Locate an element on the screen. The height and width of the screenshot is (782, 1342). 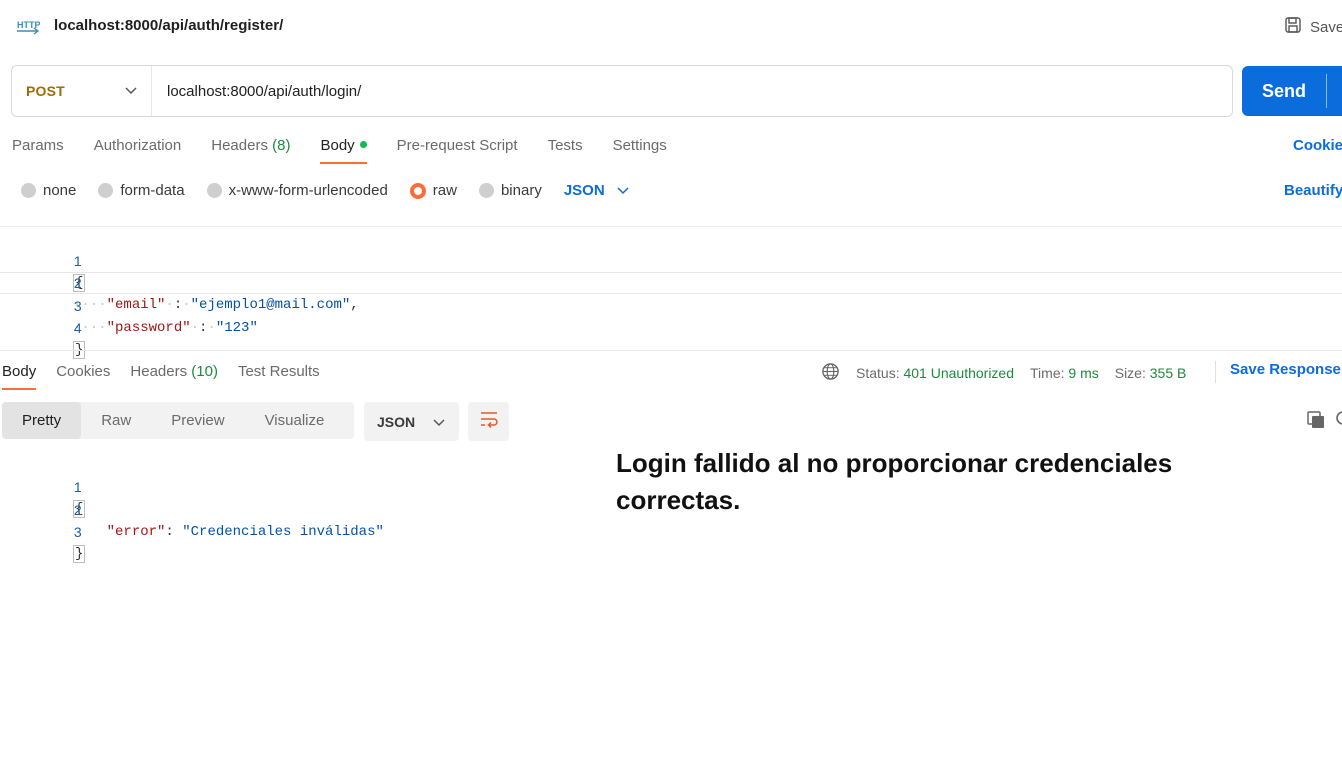
status-value: 401 Unauthorized is located at coordinates (959, 373).